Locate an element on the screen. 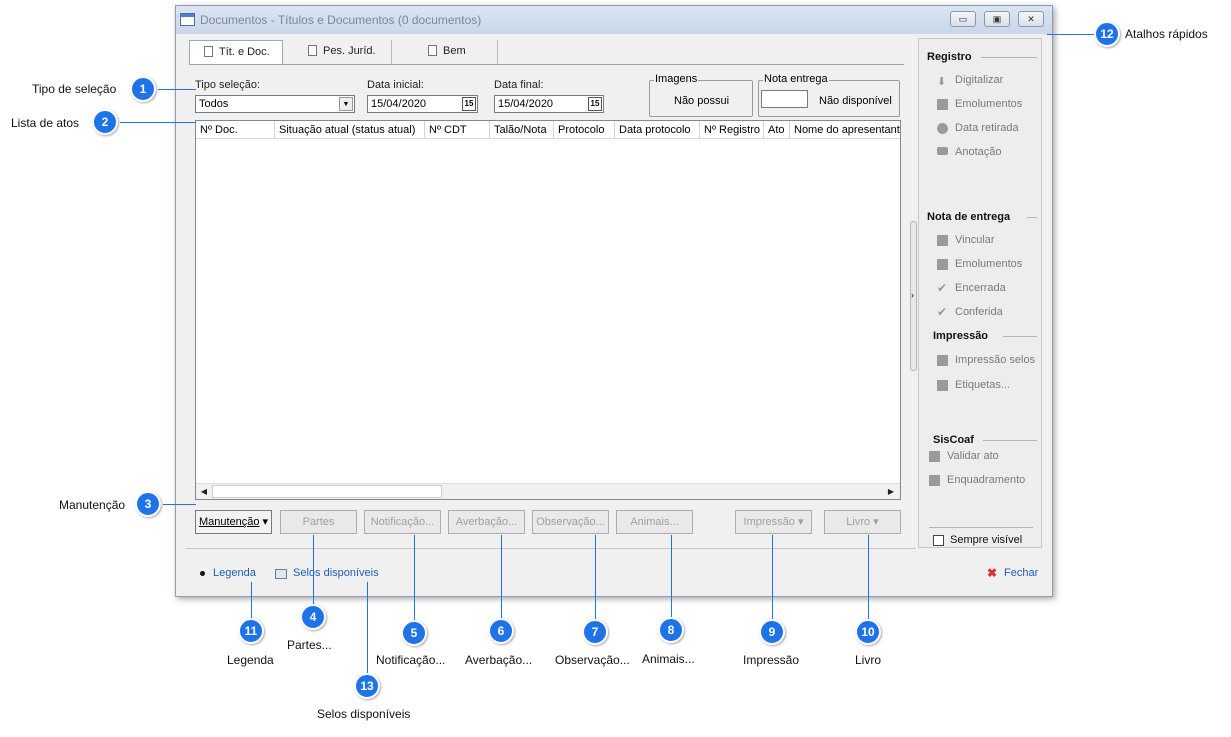 The image size is (1231, 737). check-icon: ✔ is located at coordinates (942, 288).